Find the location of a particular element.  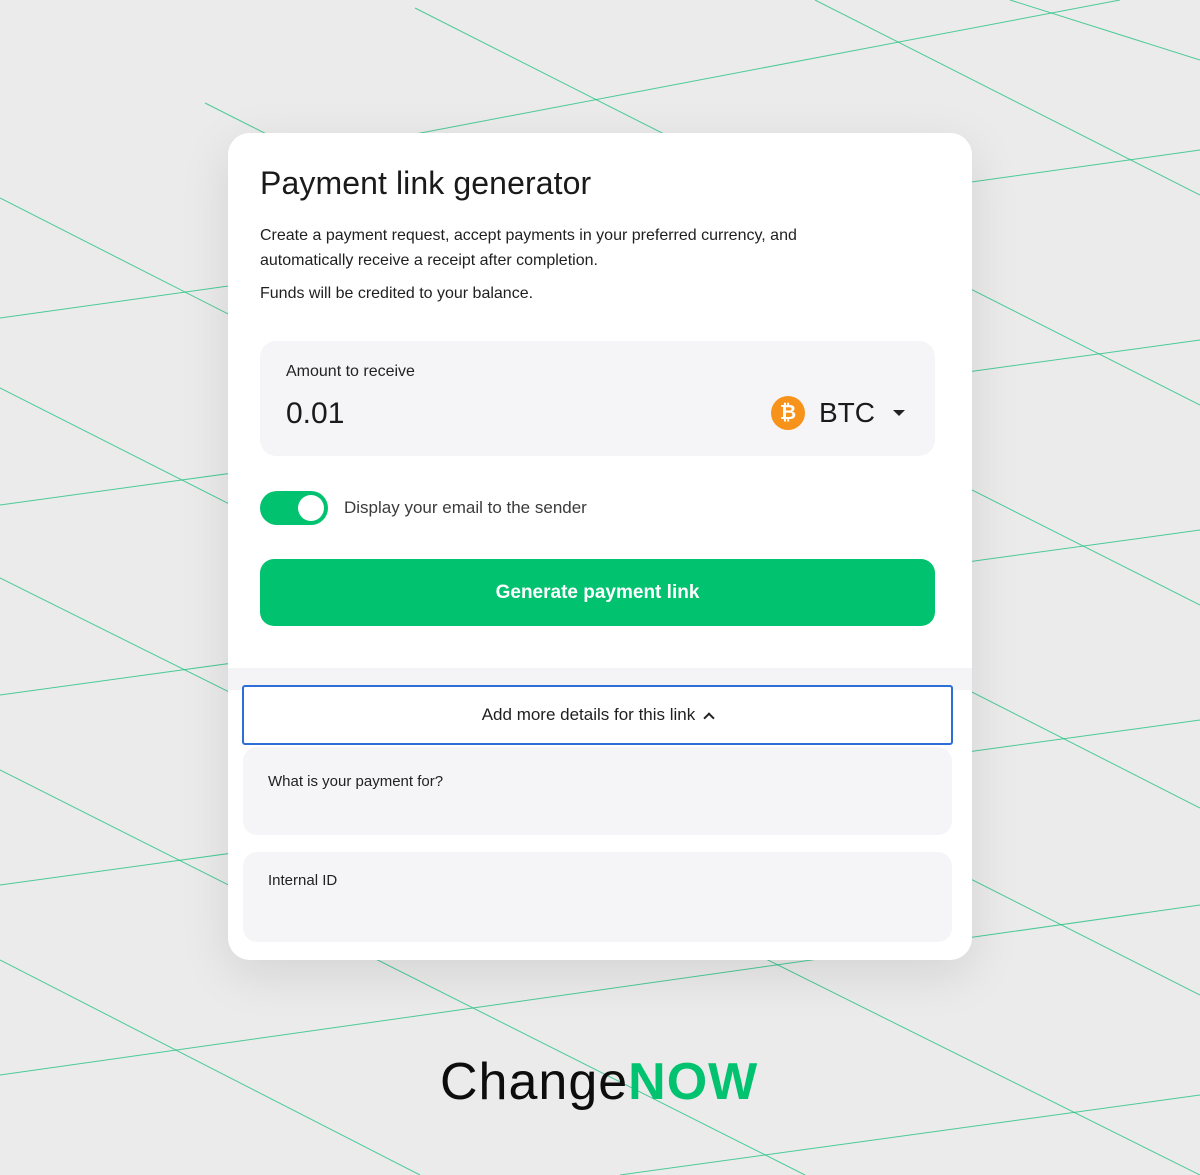

logo-text-now: NOW is located at coordinates (693, 1082).